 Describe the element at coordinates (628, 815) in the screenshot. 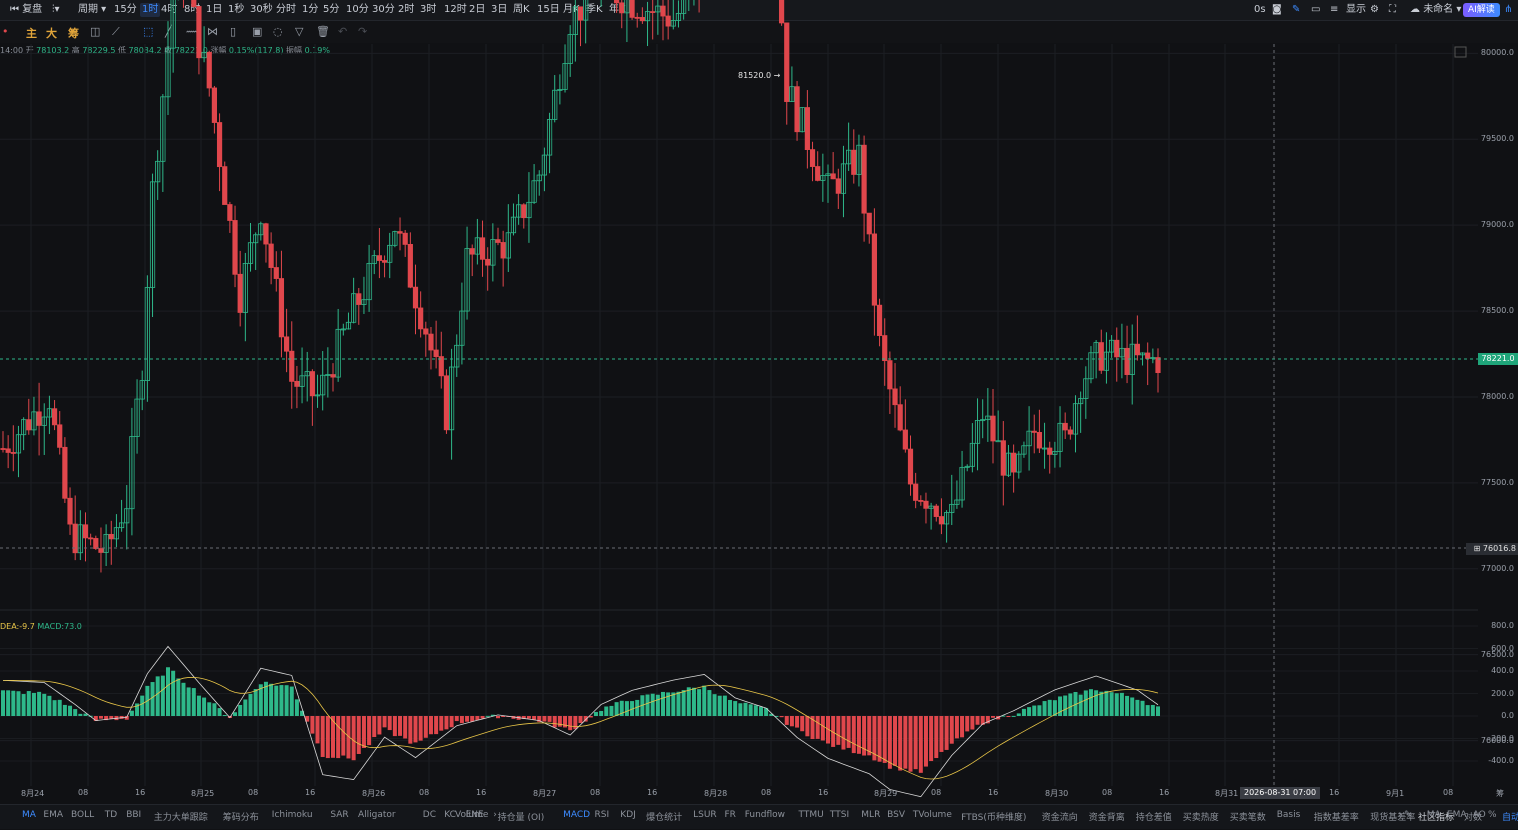

I see `indicator-sub-4: KDJ` at that location.